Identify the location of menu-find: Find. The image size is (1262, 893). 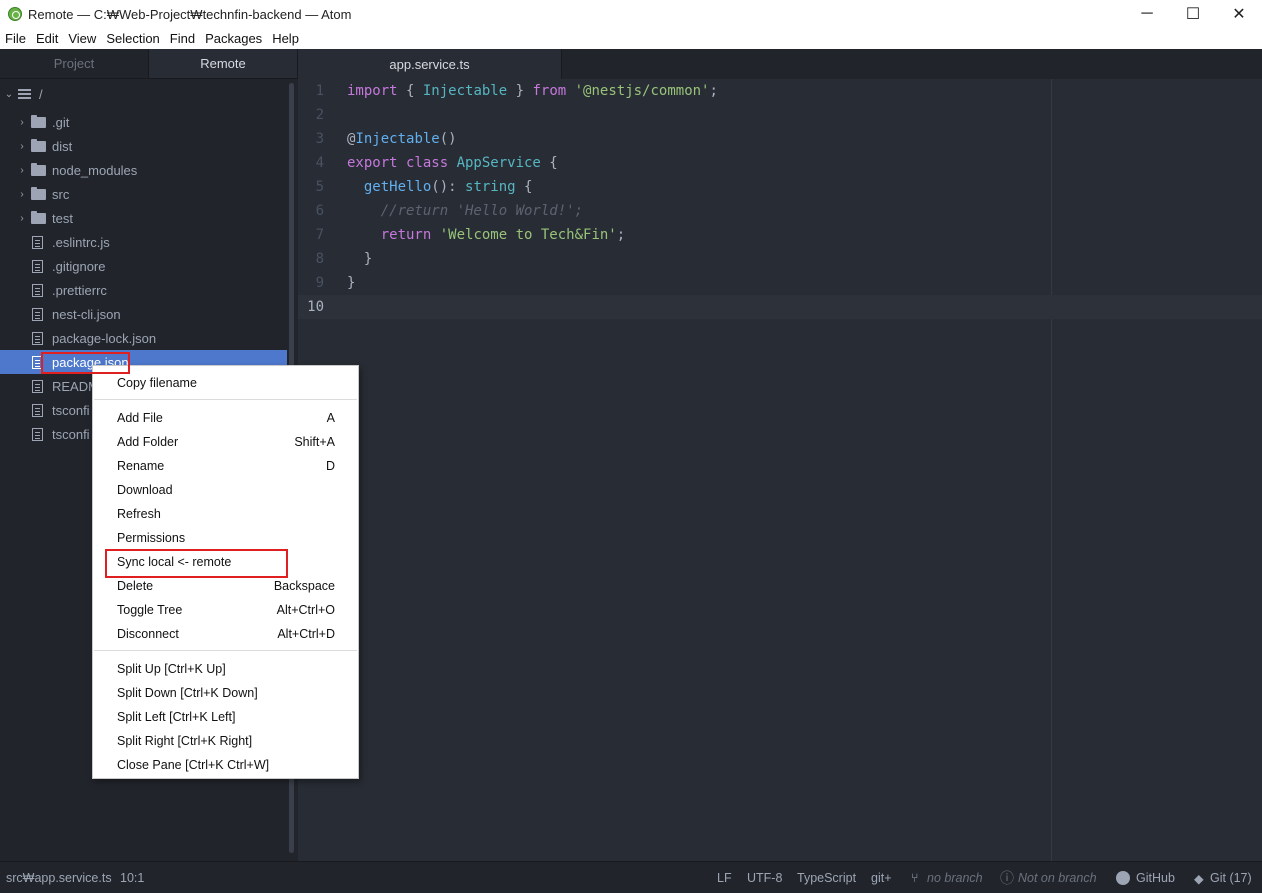
(182, 38).